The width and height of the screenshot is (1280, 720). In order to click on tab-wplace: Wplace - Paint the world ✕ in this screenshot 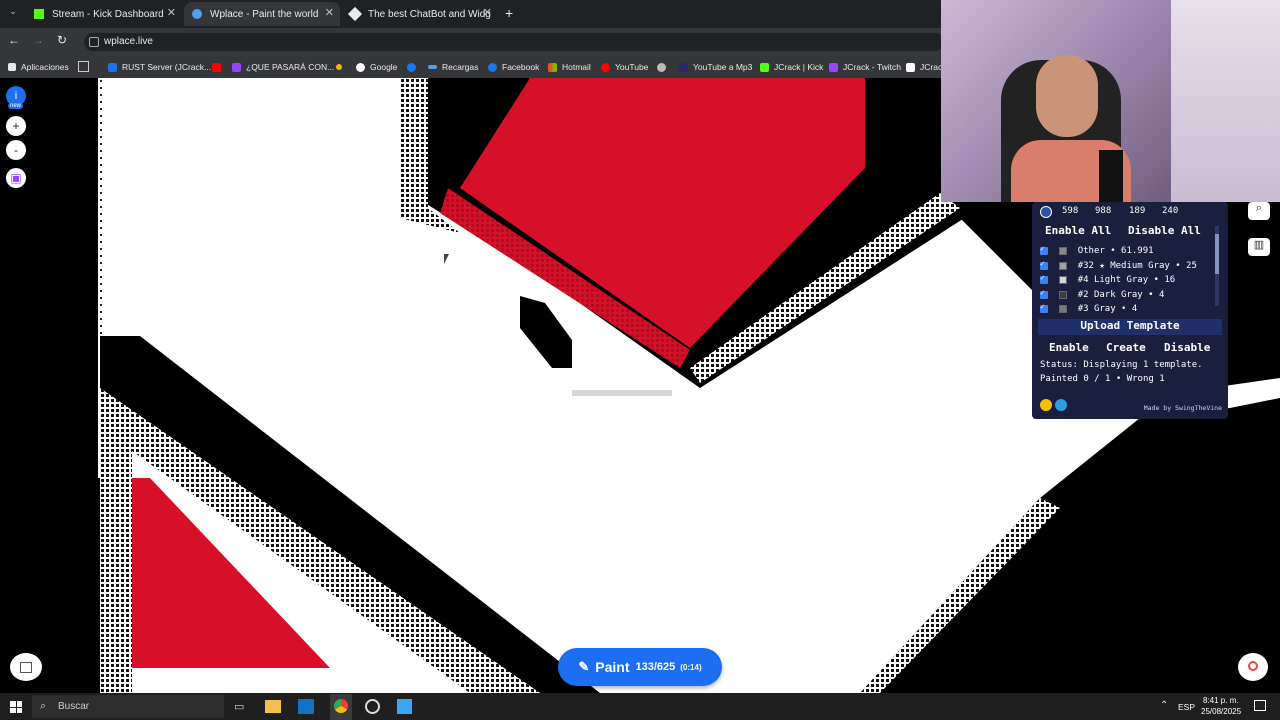, I will do `click(262, 14)`.